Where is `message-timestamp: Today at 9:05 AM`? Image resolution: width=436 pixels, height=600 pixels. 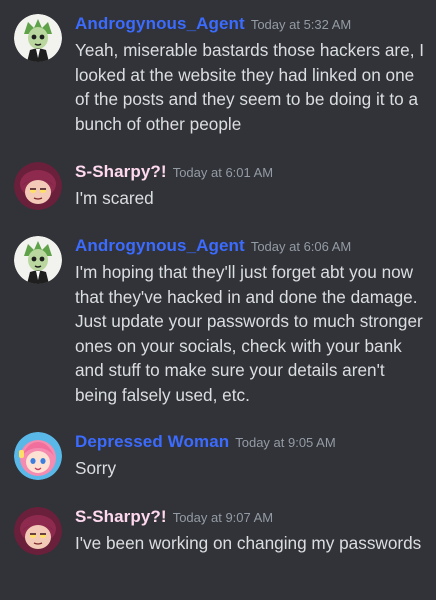 message-timestamp: Today at 9:05 AM is located at coordinates (285, 442).